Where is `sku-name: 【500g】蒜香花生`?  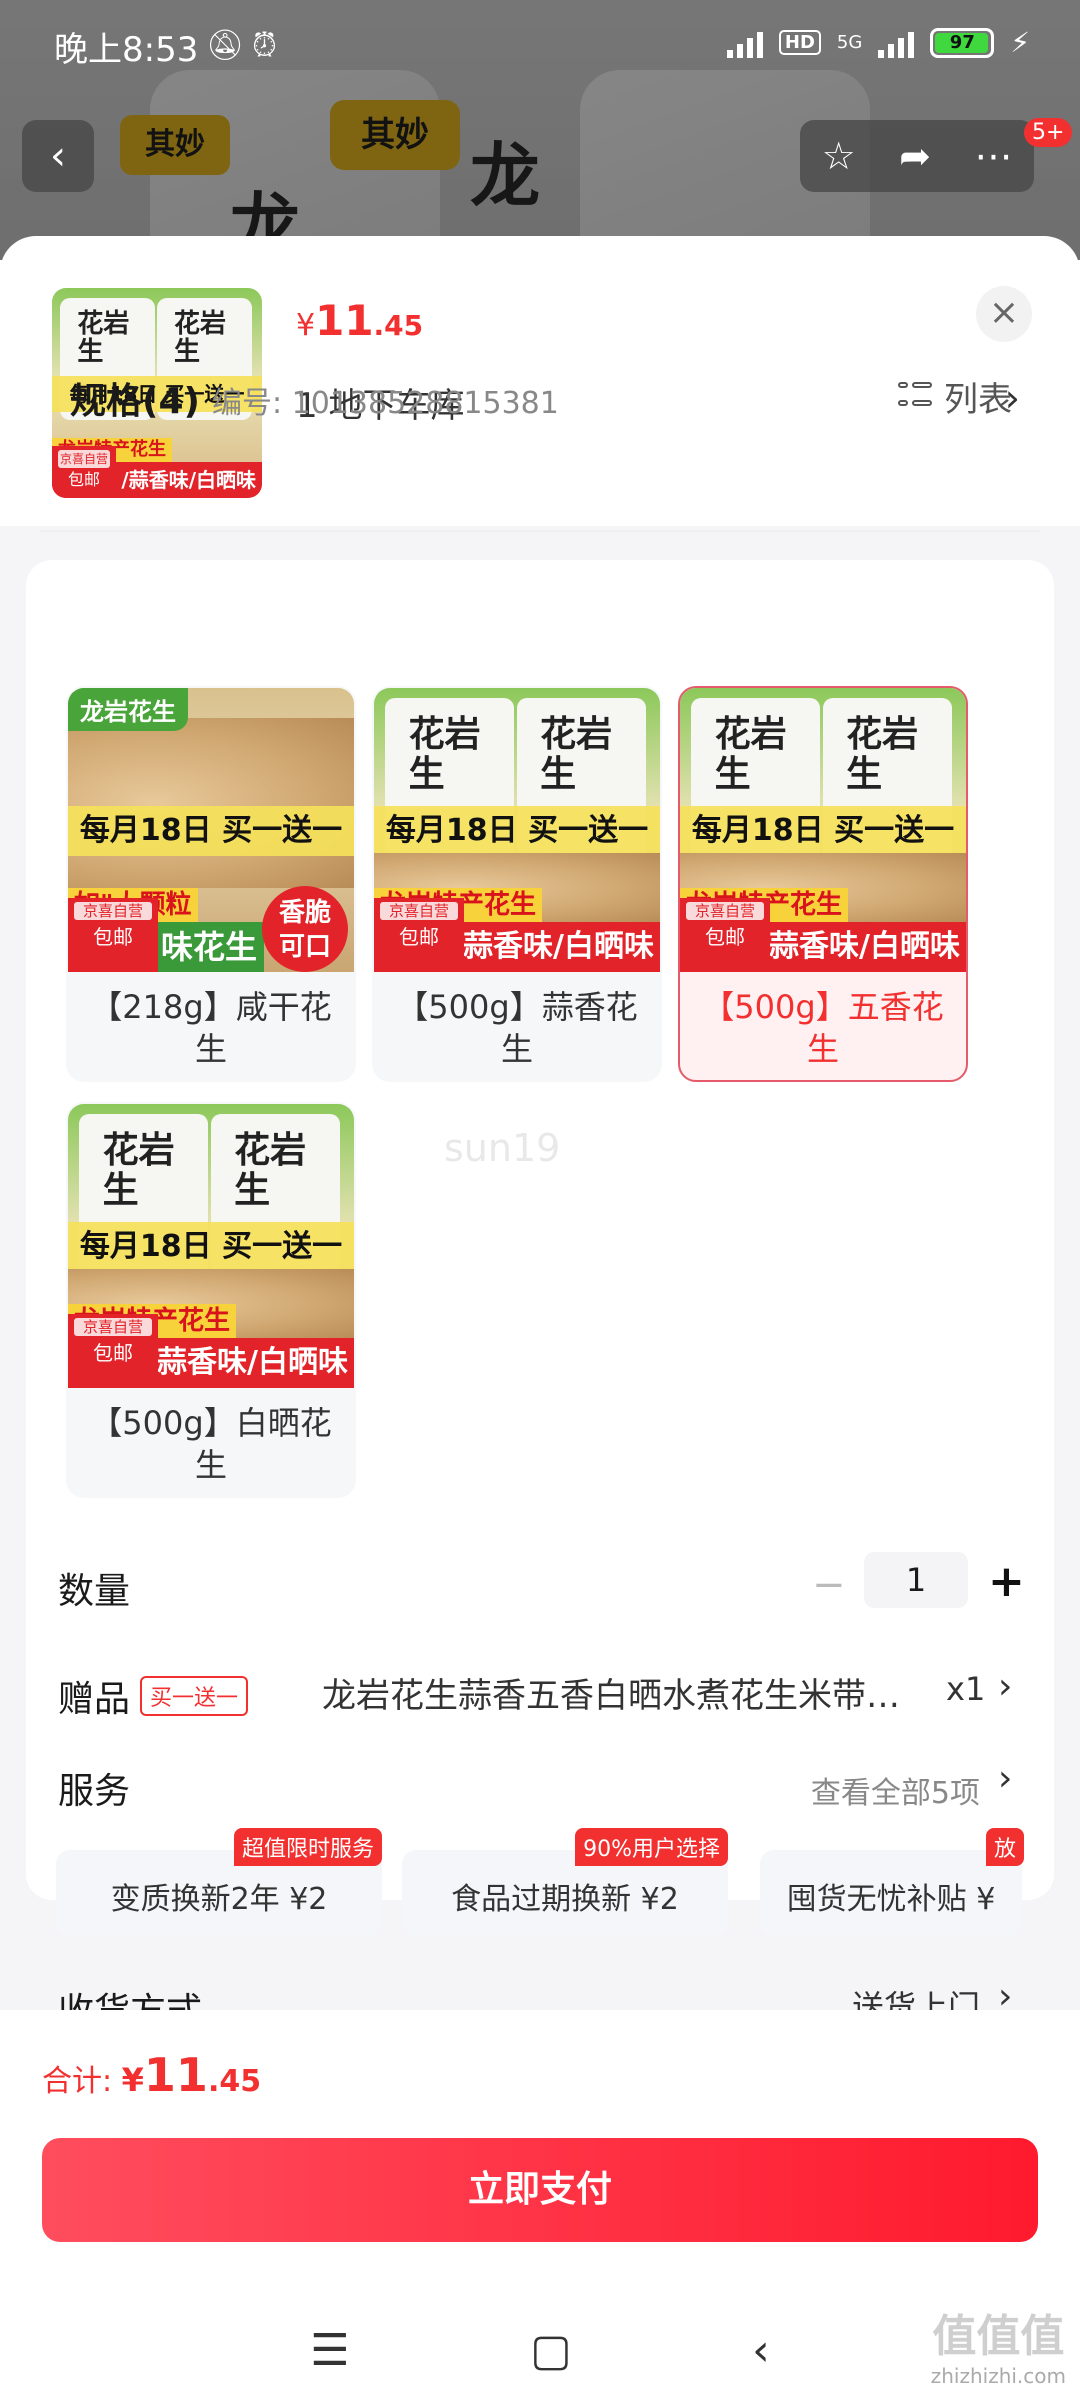 sku-name: 【500g】蒜香花生 is located at coordinates (517, 1028).